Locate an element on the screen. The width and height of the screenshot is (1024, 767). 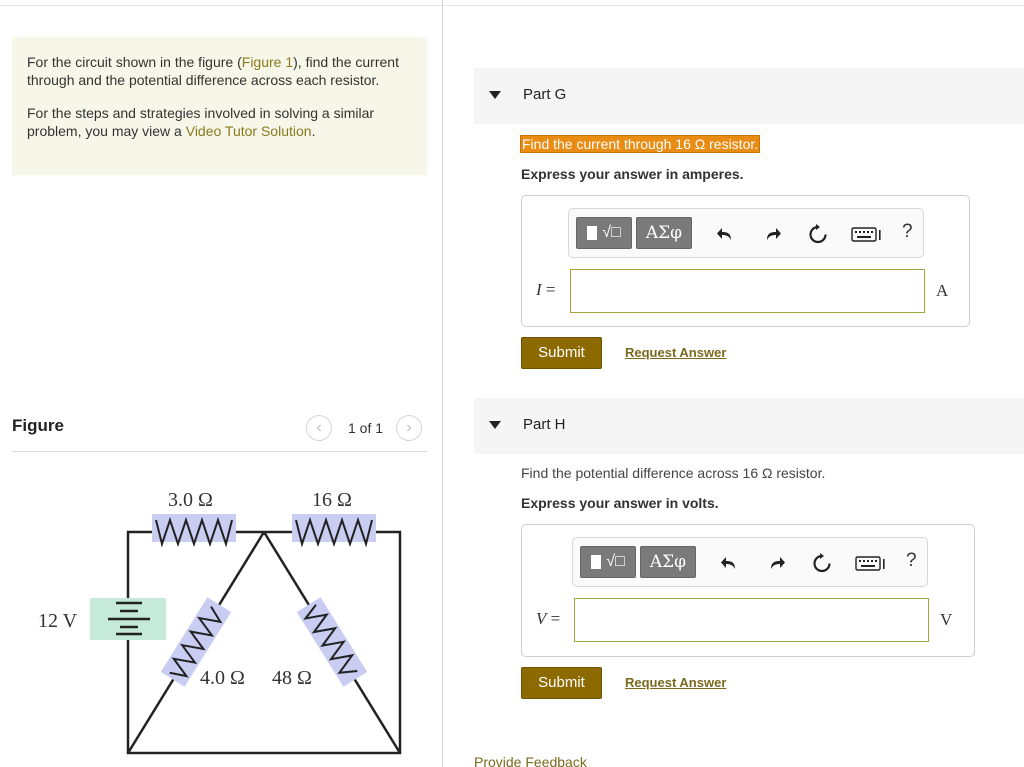
intro-text: . is located at coordinates (313, 131).